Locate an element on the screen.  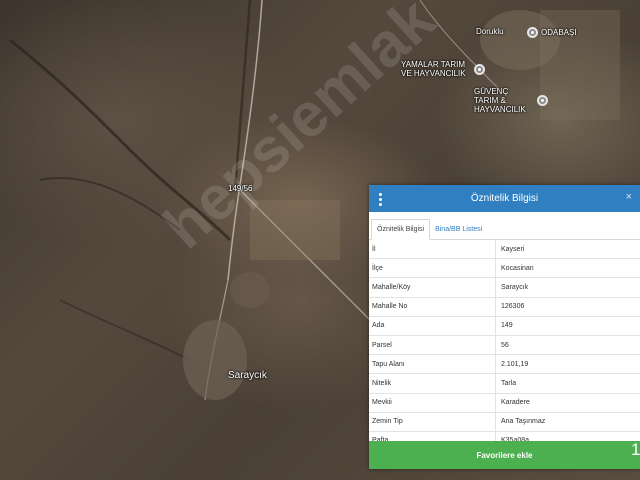
attribute-key: Tapu Alanı is located at coordinates (432, 364).